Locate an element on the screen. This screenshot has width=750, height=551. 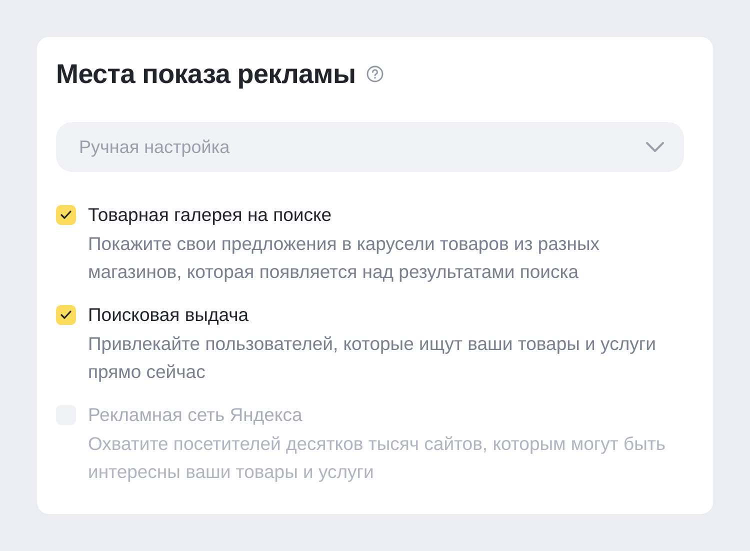
chevron-icon is located at coordinates (655, 147).